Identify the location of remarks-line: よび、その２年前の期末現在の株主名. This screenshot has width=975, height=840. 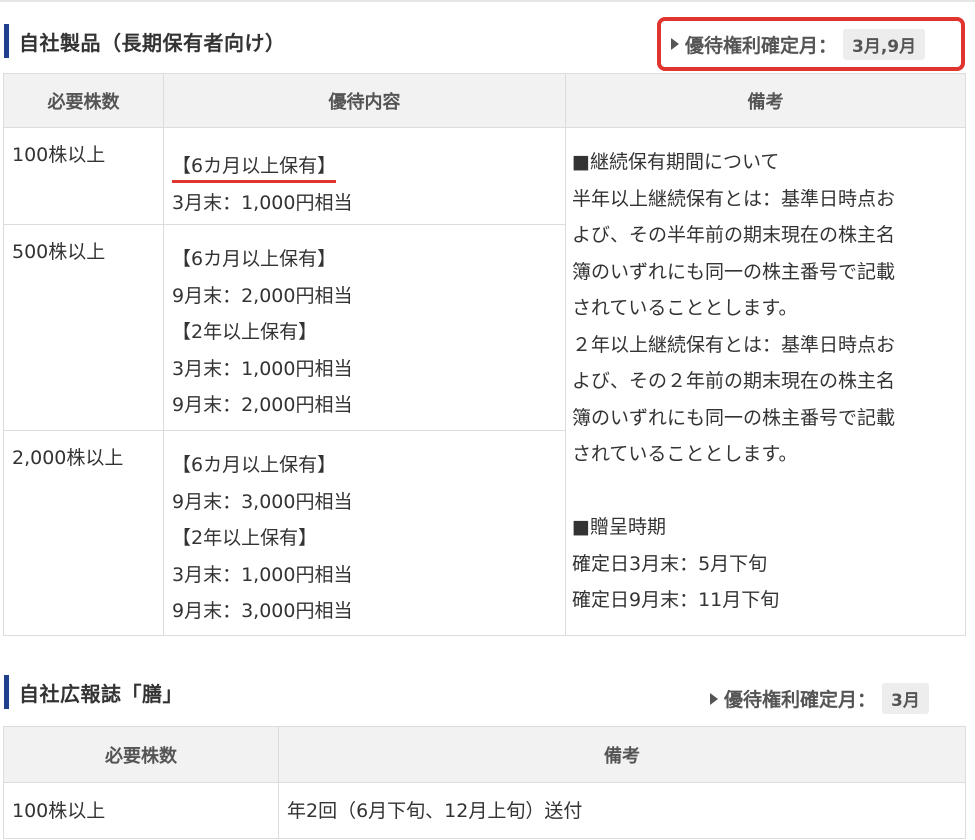
(734, 381).